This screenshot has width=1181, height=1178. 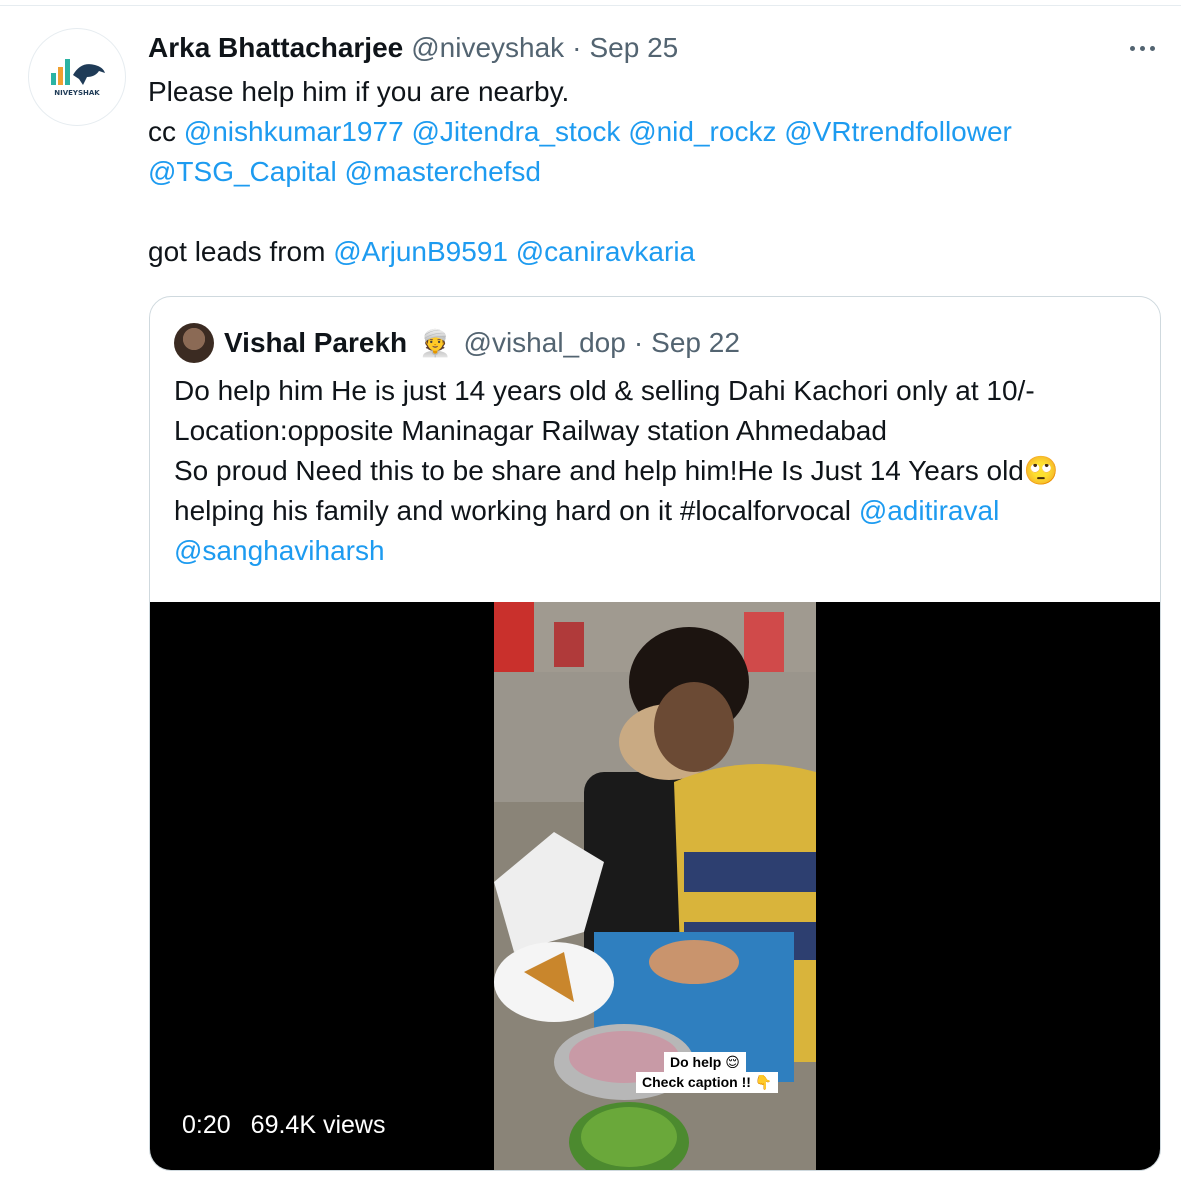 I want to click on author-avatar: NIVEYSHAK, so click(x=77, y=77).